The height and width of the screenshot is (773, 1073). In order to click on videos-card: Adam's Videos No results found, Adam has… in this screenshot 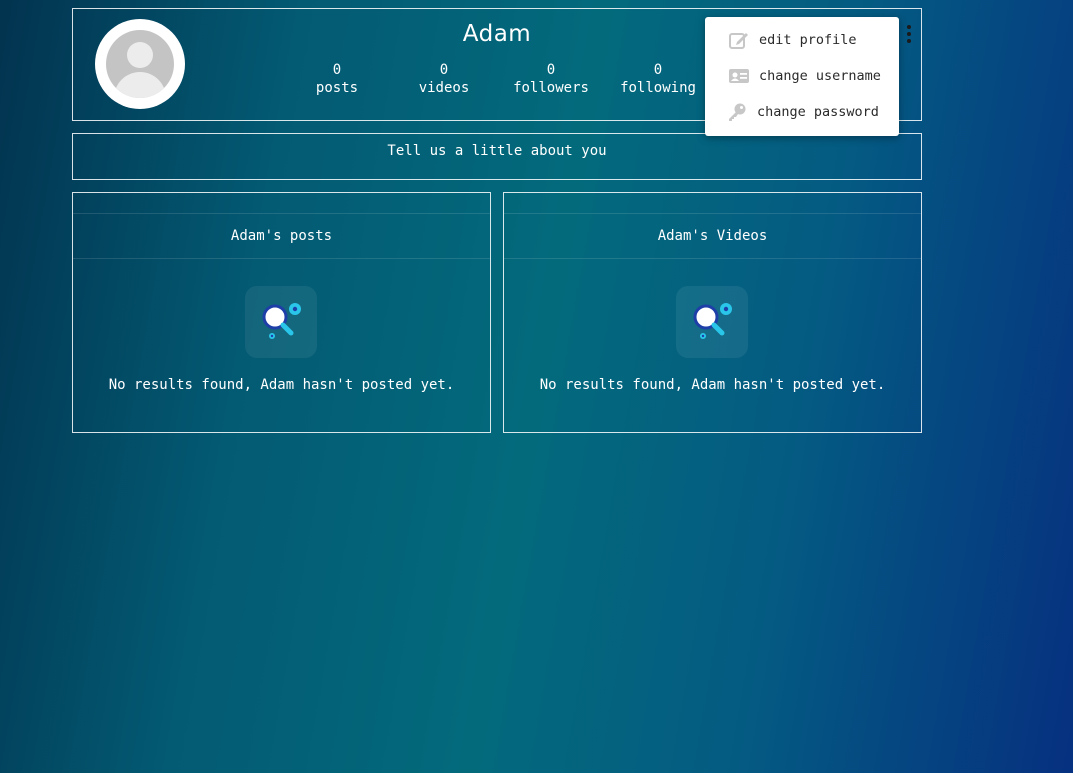, I will do `click(712, 312)`.